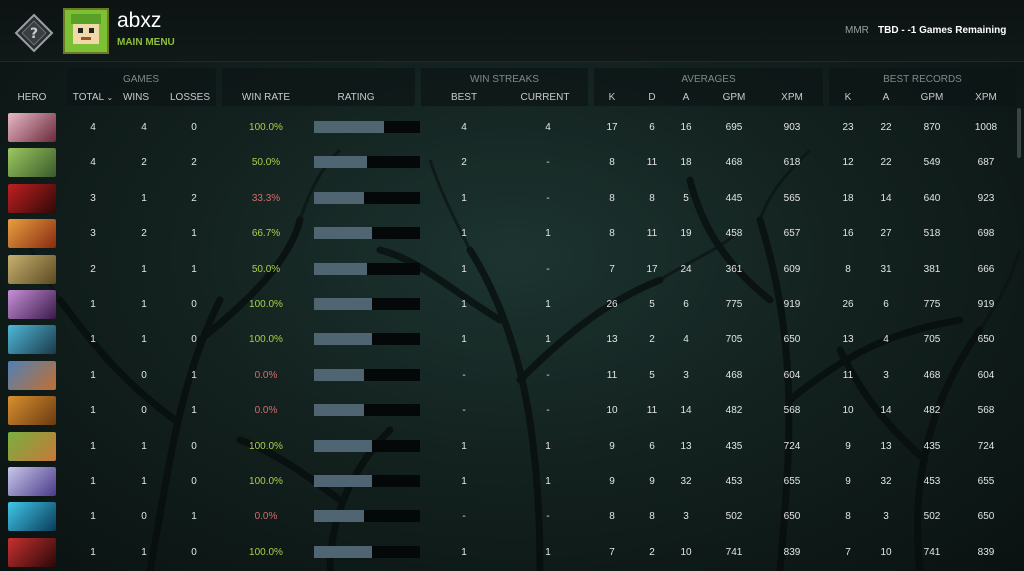 The height and width of the screenshot is (571, 1024). What do you see at coordinates (652, 97) in the screenshot?
I see `column-header-avg-deaths: D` at bounding box center [652, 97].